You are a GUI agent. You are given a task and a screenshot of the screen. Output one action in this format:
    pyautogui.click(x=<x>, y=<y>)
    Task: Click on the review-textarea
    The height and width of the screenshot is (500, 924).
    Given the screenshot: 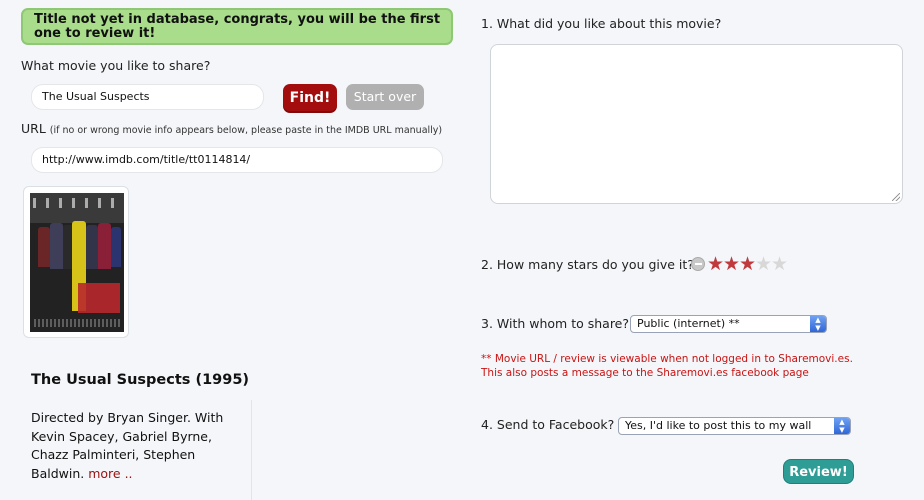 What is the action you would take?
    pyautogui.click(x=696, y=124)
    